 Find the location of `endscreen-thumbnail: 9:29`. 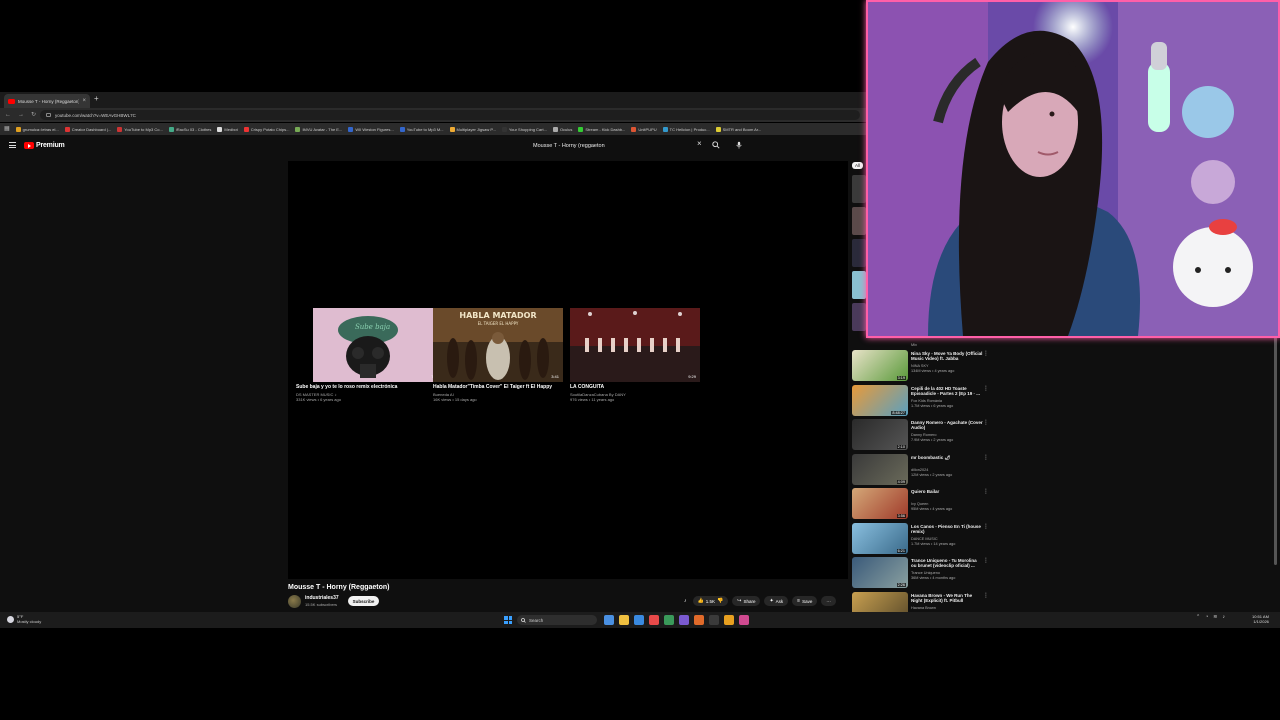

endscreen-thumbnail: 9:29 is located at coordinates (635, 345).